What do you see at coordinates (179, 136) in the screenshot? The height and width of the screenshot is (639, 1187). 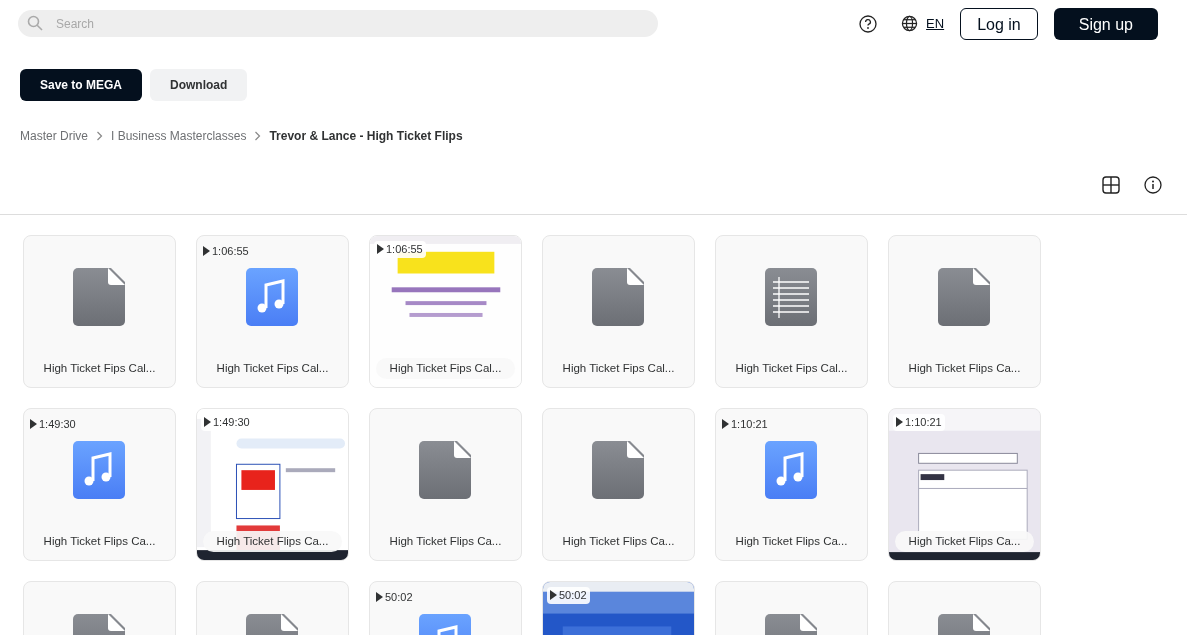 I see `breadcrumb-item: I Business Masterclasses` at bounding box center [179, 136].